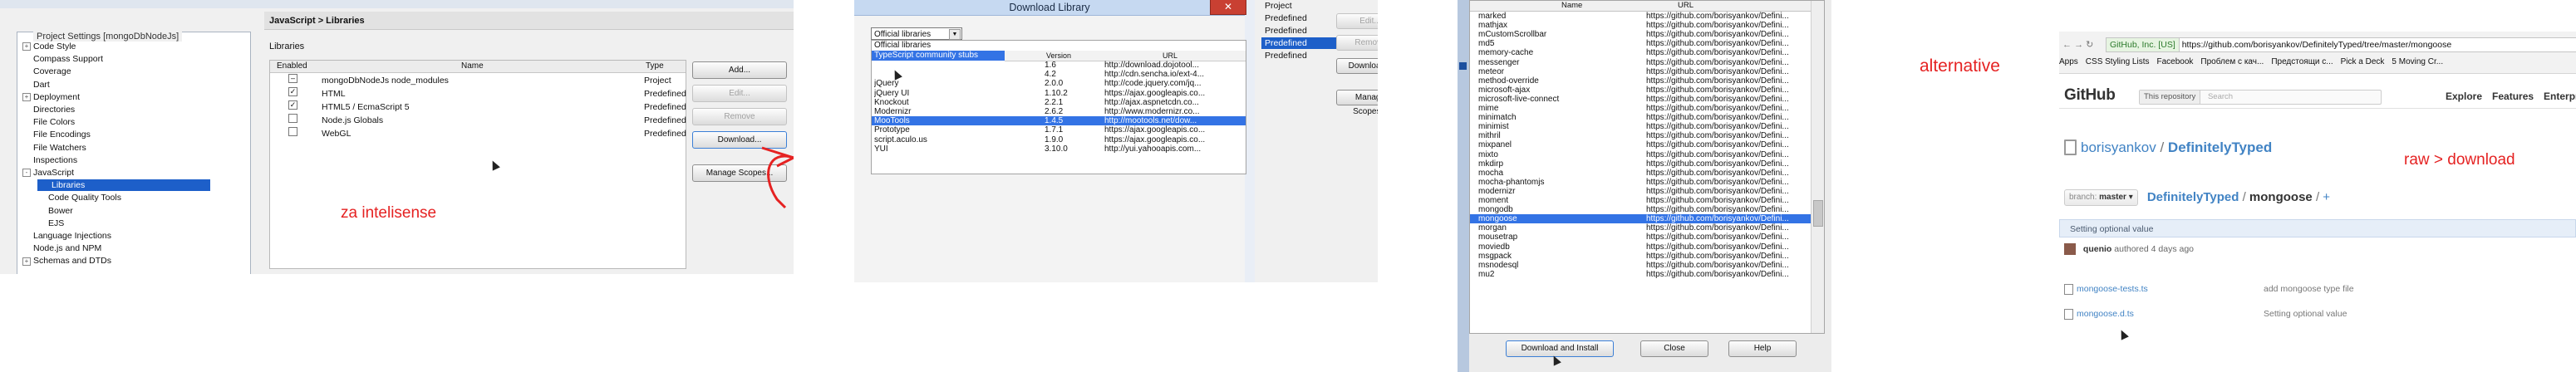 The image size is (2576, 372). Describe the element at coordinates (292, 79) in the screenshot. I see `enabled-checkbox: –` at that location.